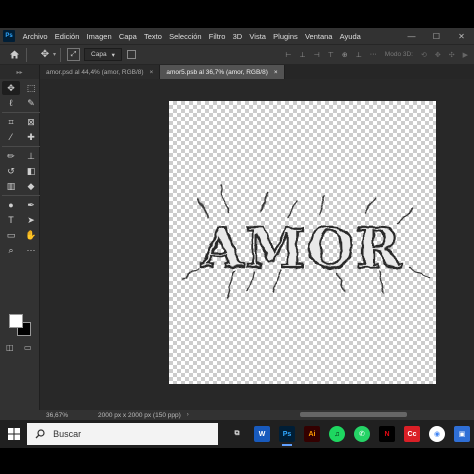 The height and width of the screenshot is (474, 474). I want to click on video-icon: ▶, so click(465, 55).